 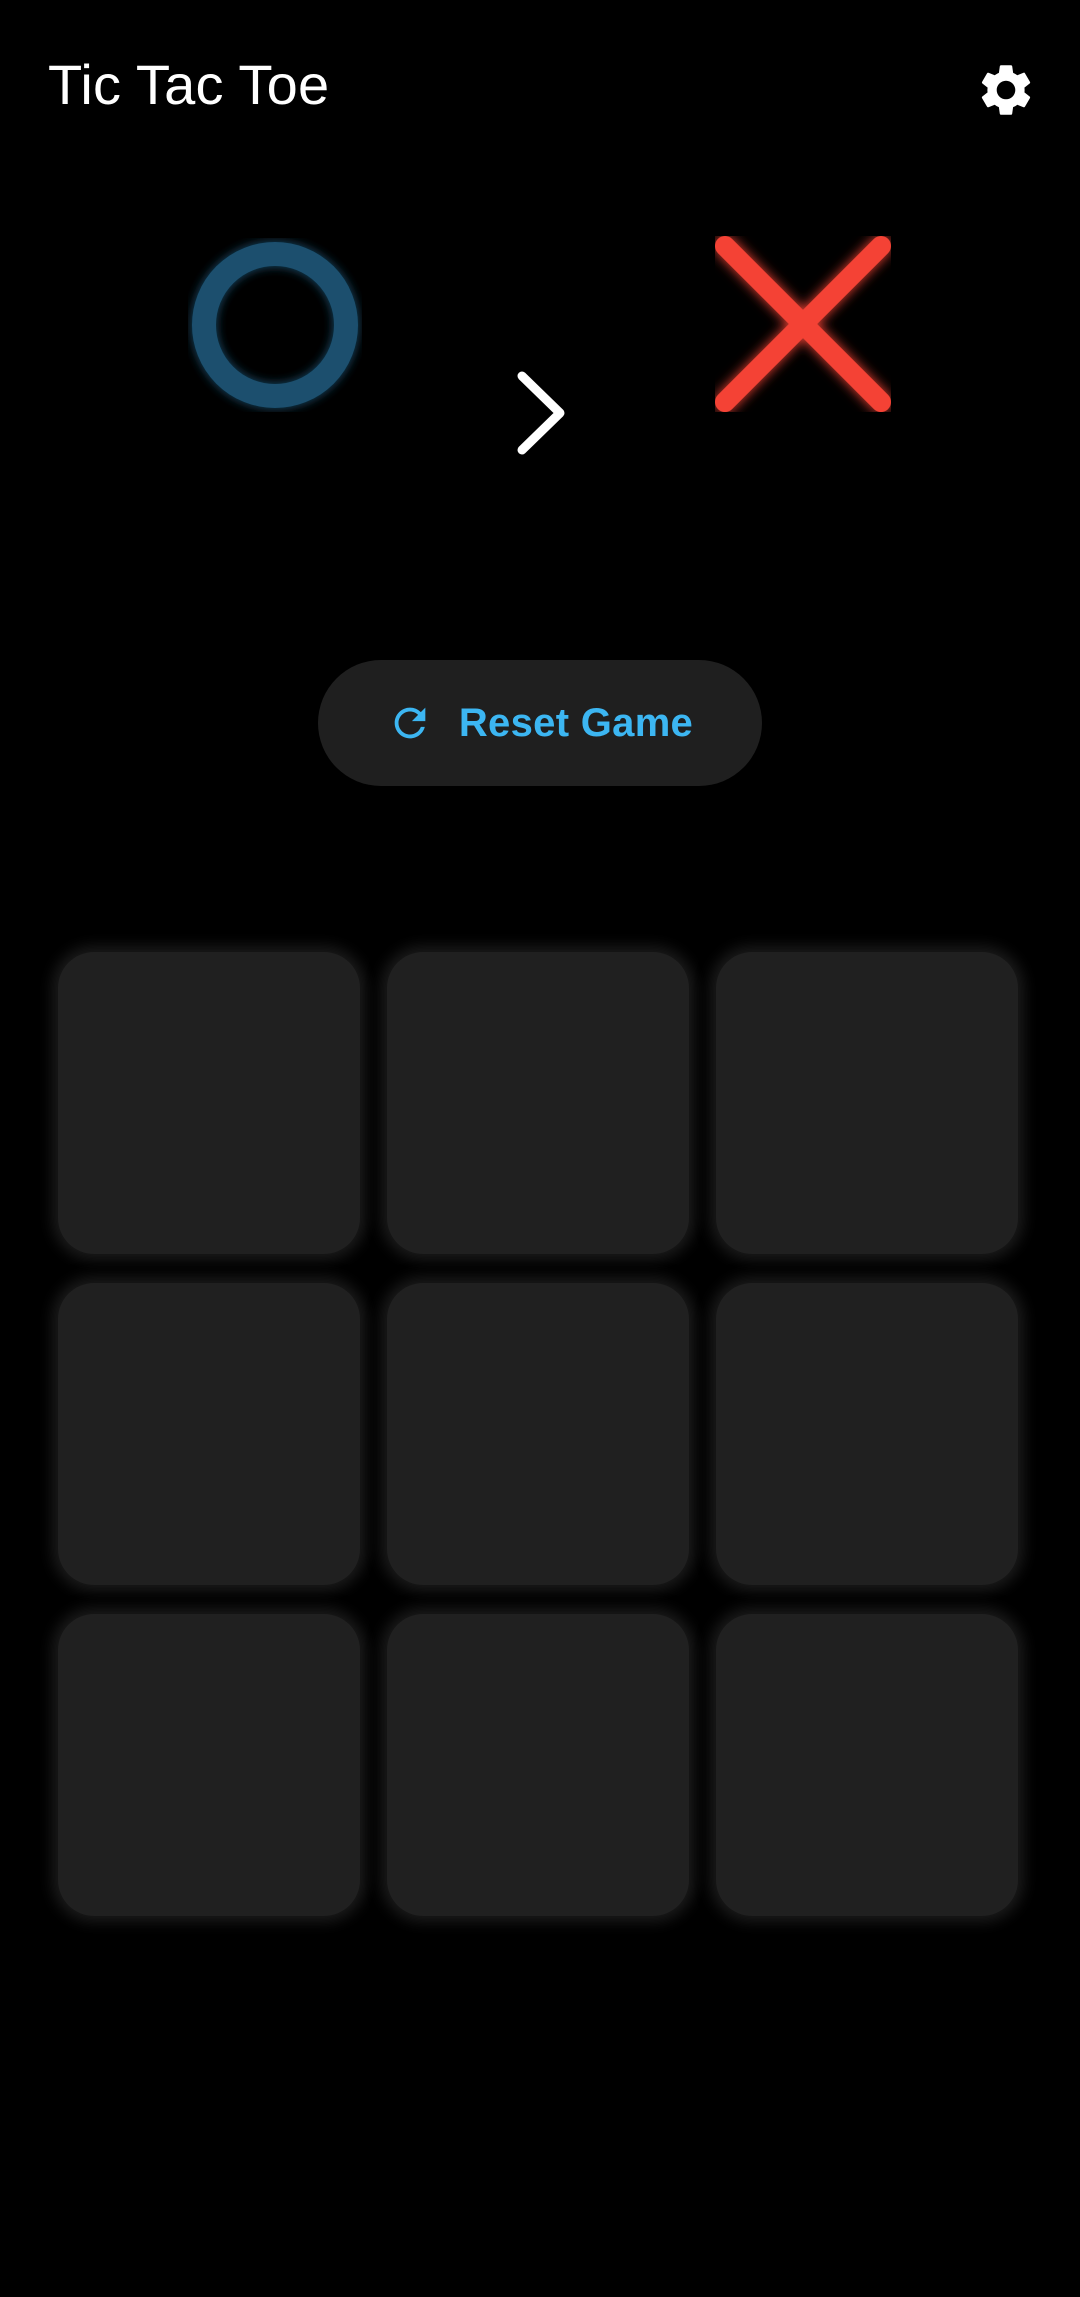 I want to click on settings-button, so click(x=1006, y=90).